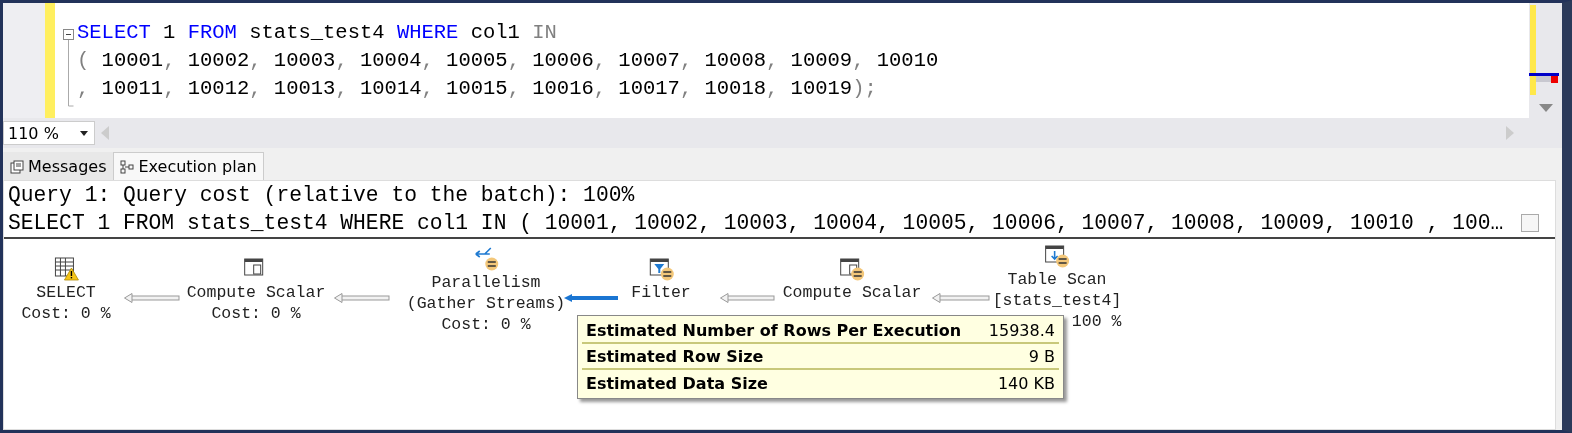  I want to click on code-line: SELECT 1 FROM stats_test4 WHERE col1 IN, so click(317, 33).